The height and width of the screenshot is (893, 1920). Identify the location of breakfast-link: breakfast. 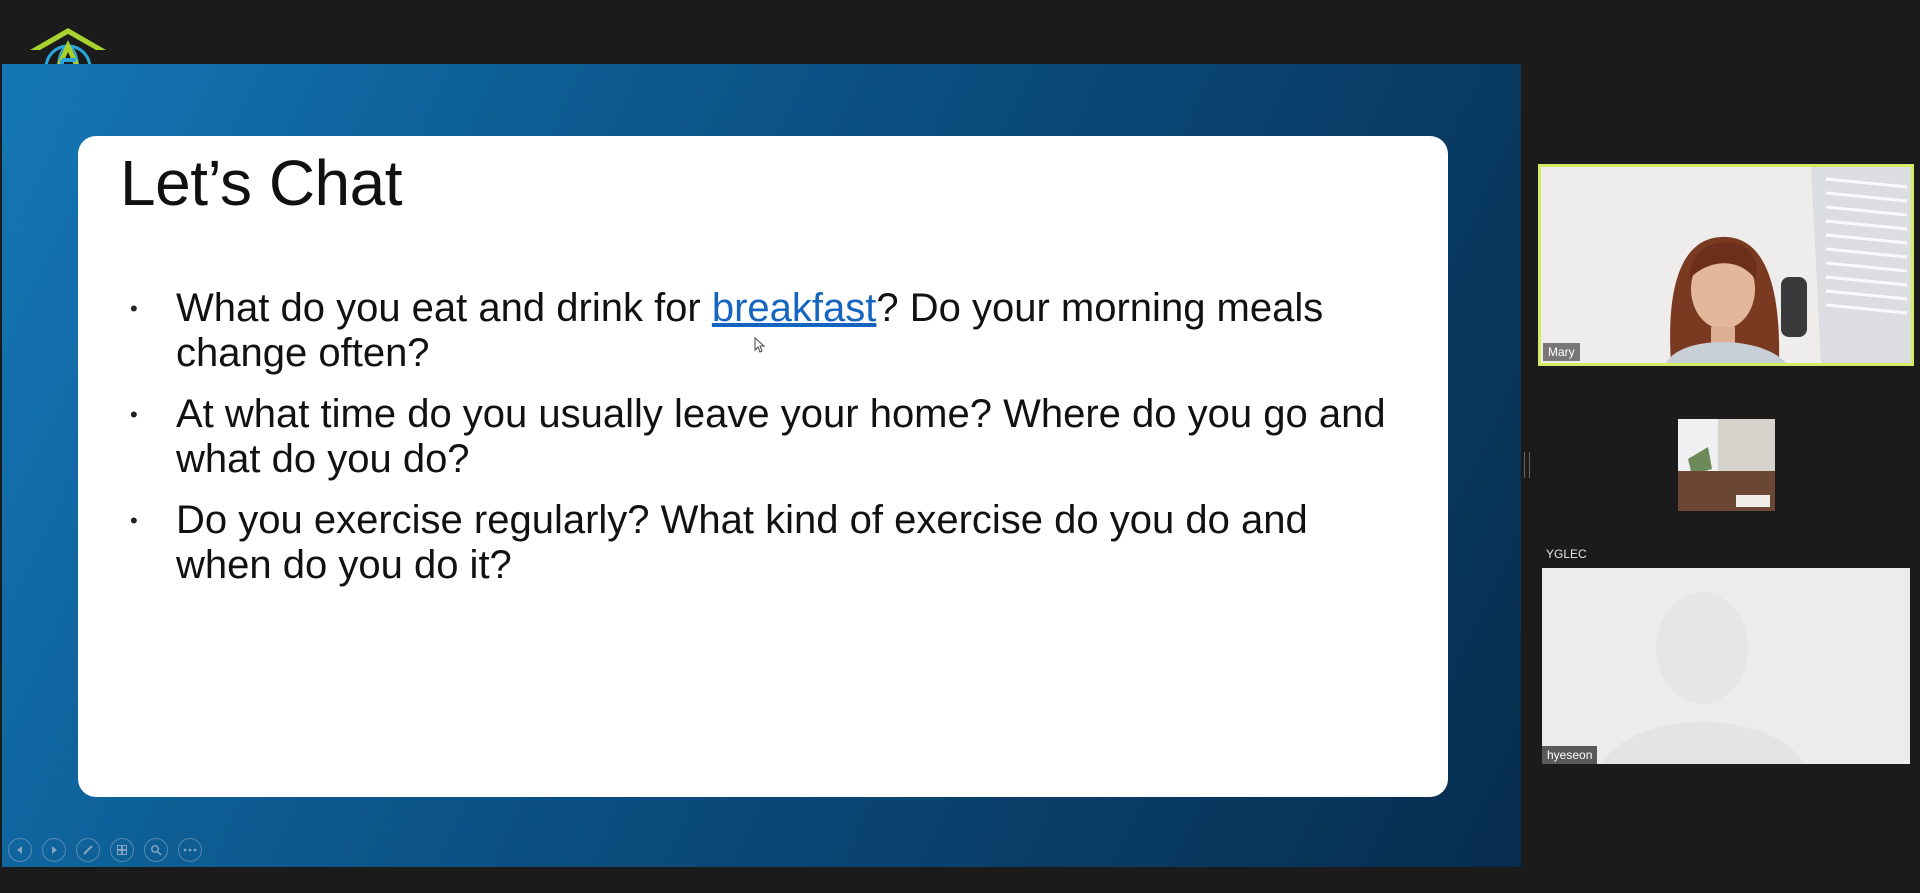
(794, 308).